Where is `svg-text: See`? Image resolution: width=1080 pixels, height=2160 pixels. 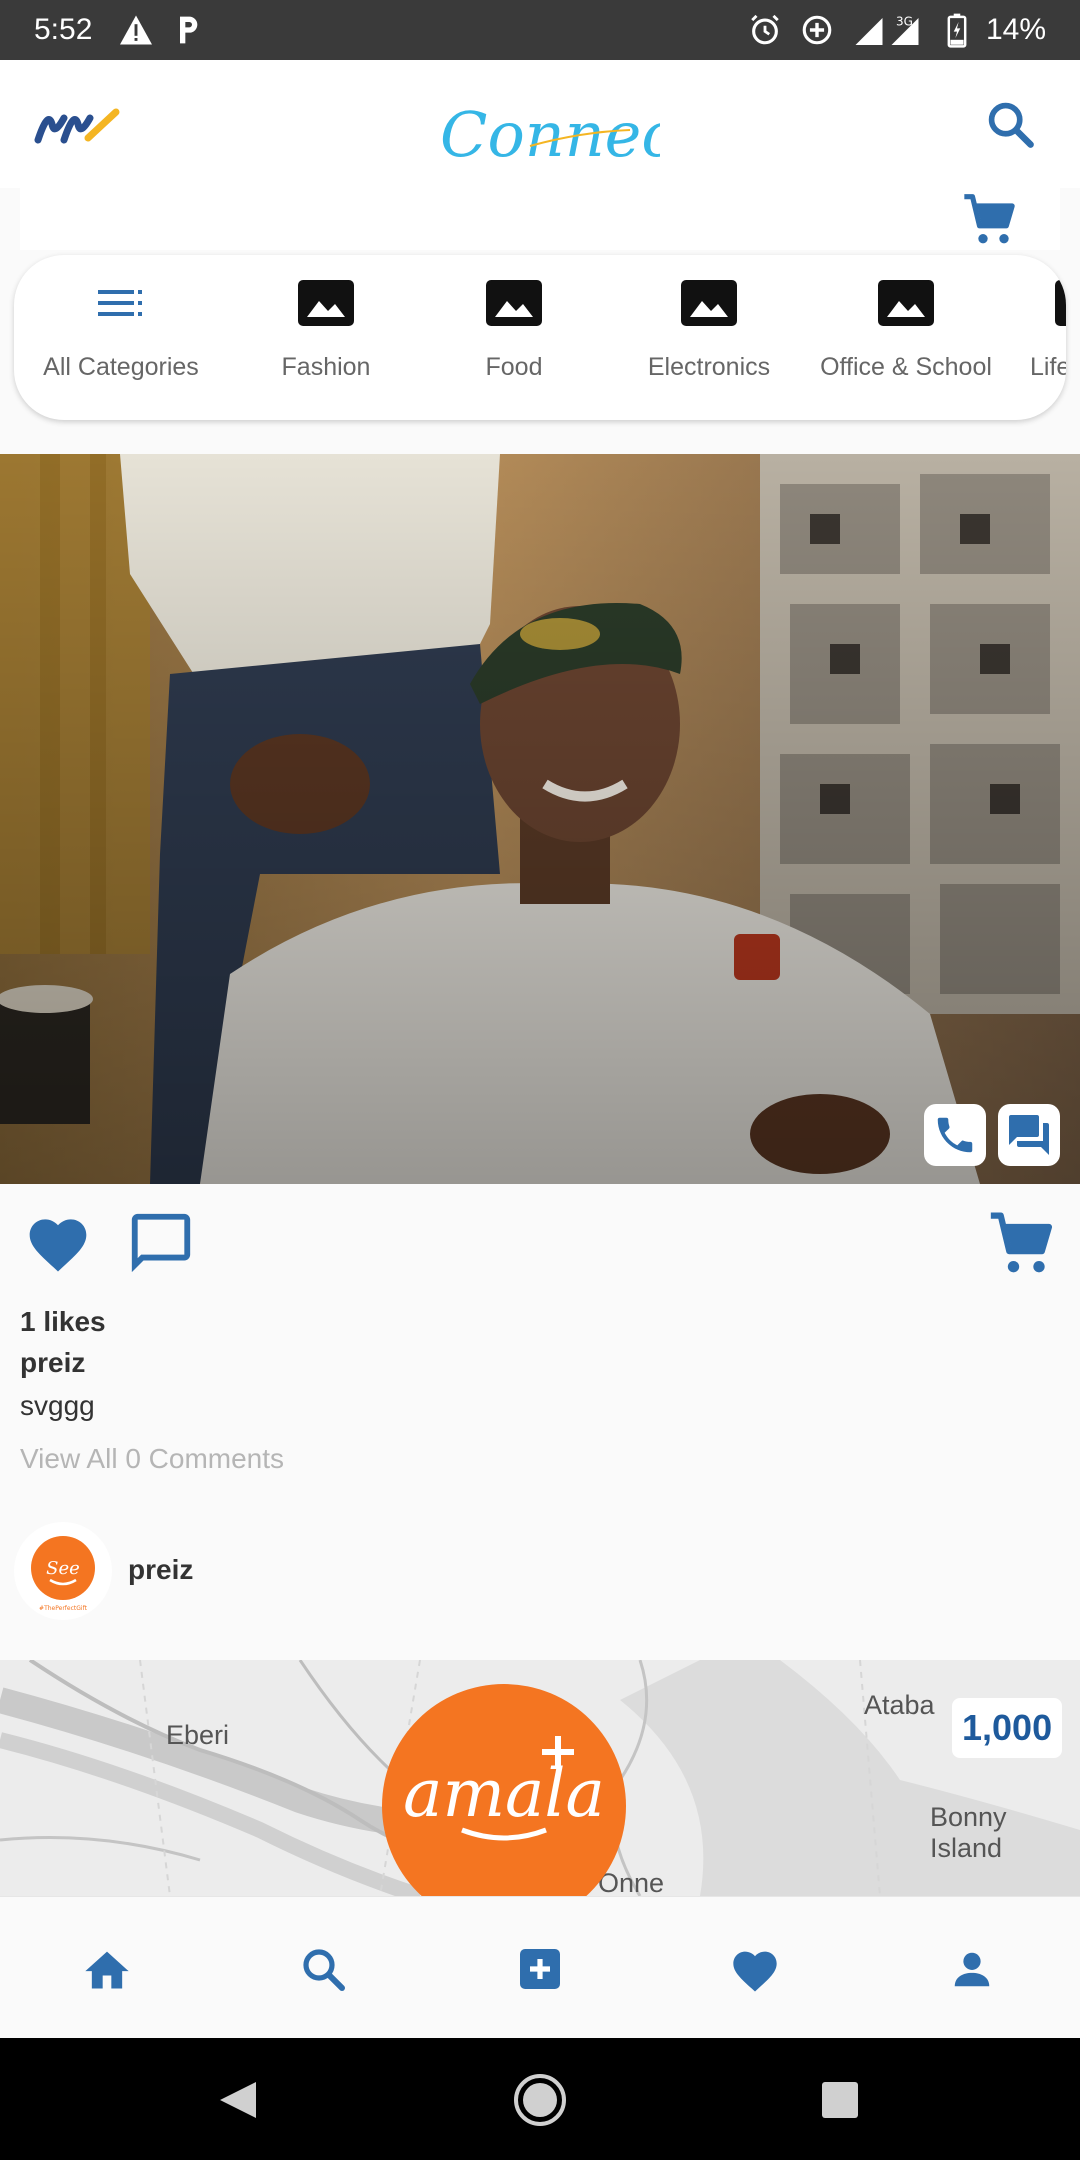
svg-text: See is located at coordinates (63, 1568).